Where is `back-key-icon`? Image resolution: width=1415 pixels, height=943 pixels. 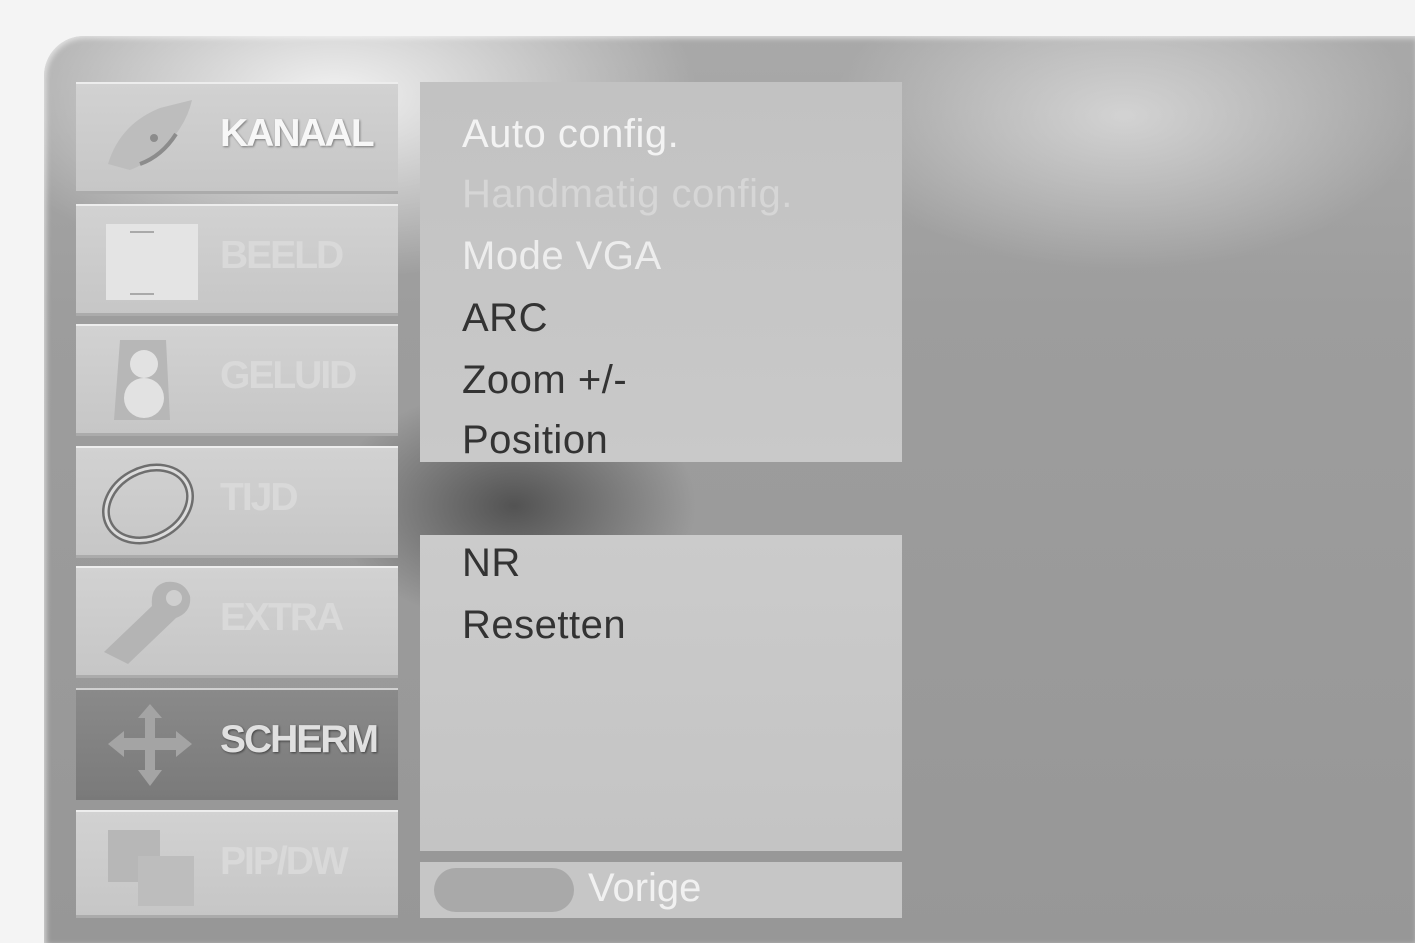 back-key-icon is located at coordinates (504, 890).